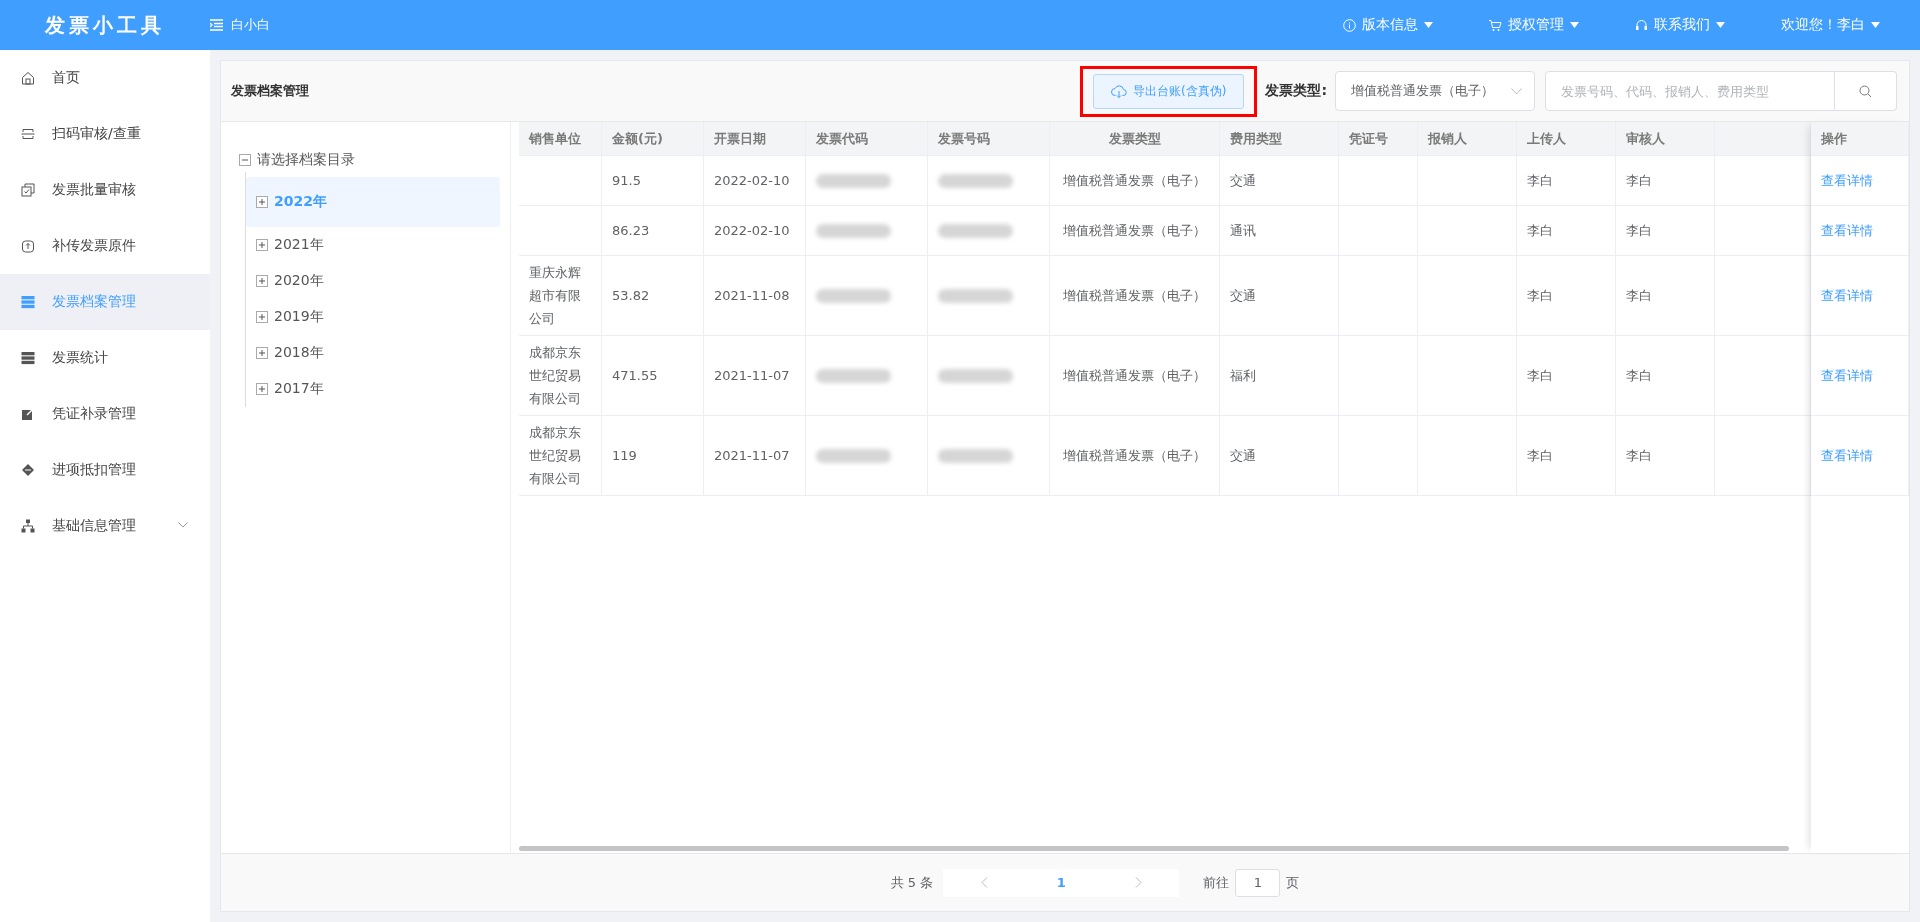 The height and width of the screenshot is (922, 1920). What do you see at coordinates (1641, 25) in the screenshot?
I see `headset-icon` at bounding box center [1641, 25].